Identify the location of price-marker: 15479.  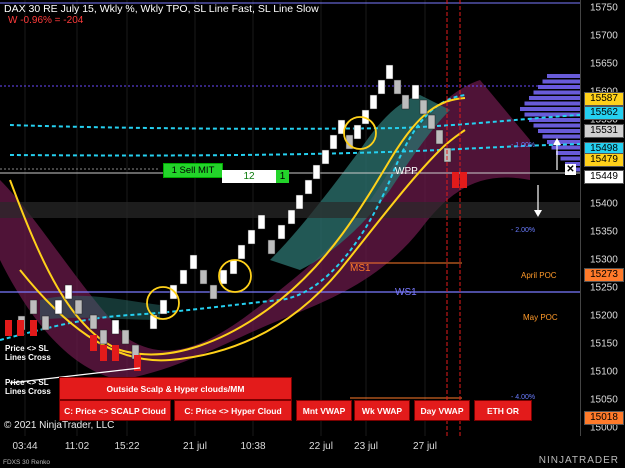
(604, 159).